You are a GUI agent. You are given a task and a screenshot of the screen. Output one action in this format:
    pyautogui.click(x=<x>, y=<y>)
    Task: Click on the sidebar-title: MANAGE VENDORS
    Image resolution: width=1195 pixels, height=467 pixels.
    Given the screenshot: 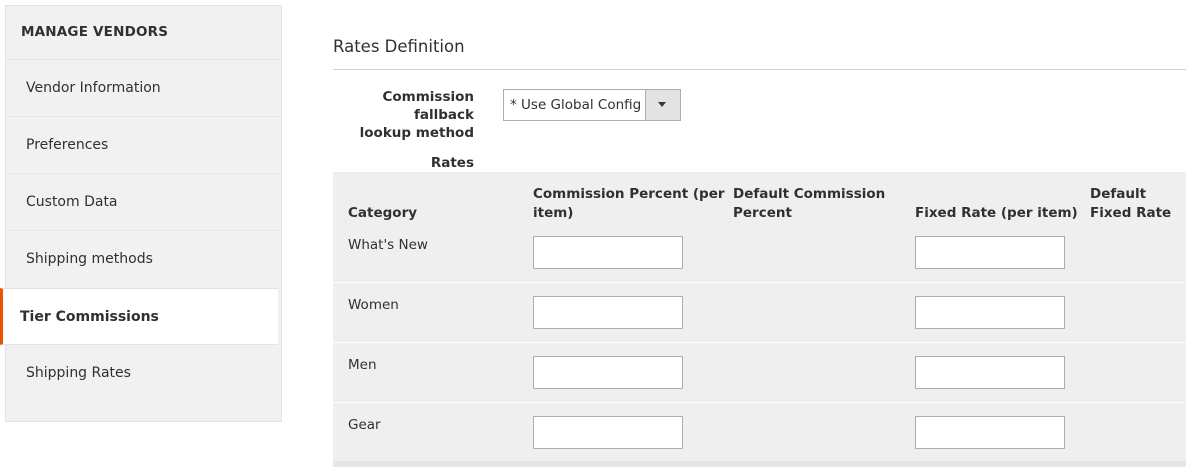 What is the action you would take?
    pyautogui.click(x=143, y=33)
    